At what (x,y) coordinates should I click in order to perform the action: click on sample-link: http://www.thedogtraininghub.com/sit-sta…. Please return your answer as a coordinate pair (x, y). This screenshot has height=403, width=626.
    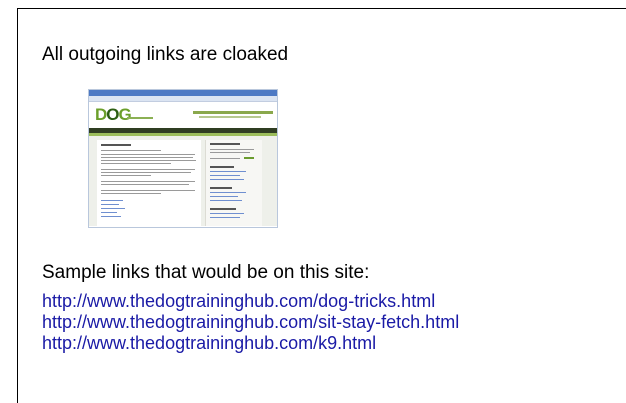
    Looking at the image, I should click on (250, 322).